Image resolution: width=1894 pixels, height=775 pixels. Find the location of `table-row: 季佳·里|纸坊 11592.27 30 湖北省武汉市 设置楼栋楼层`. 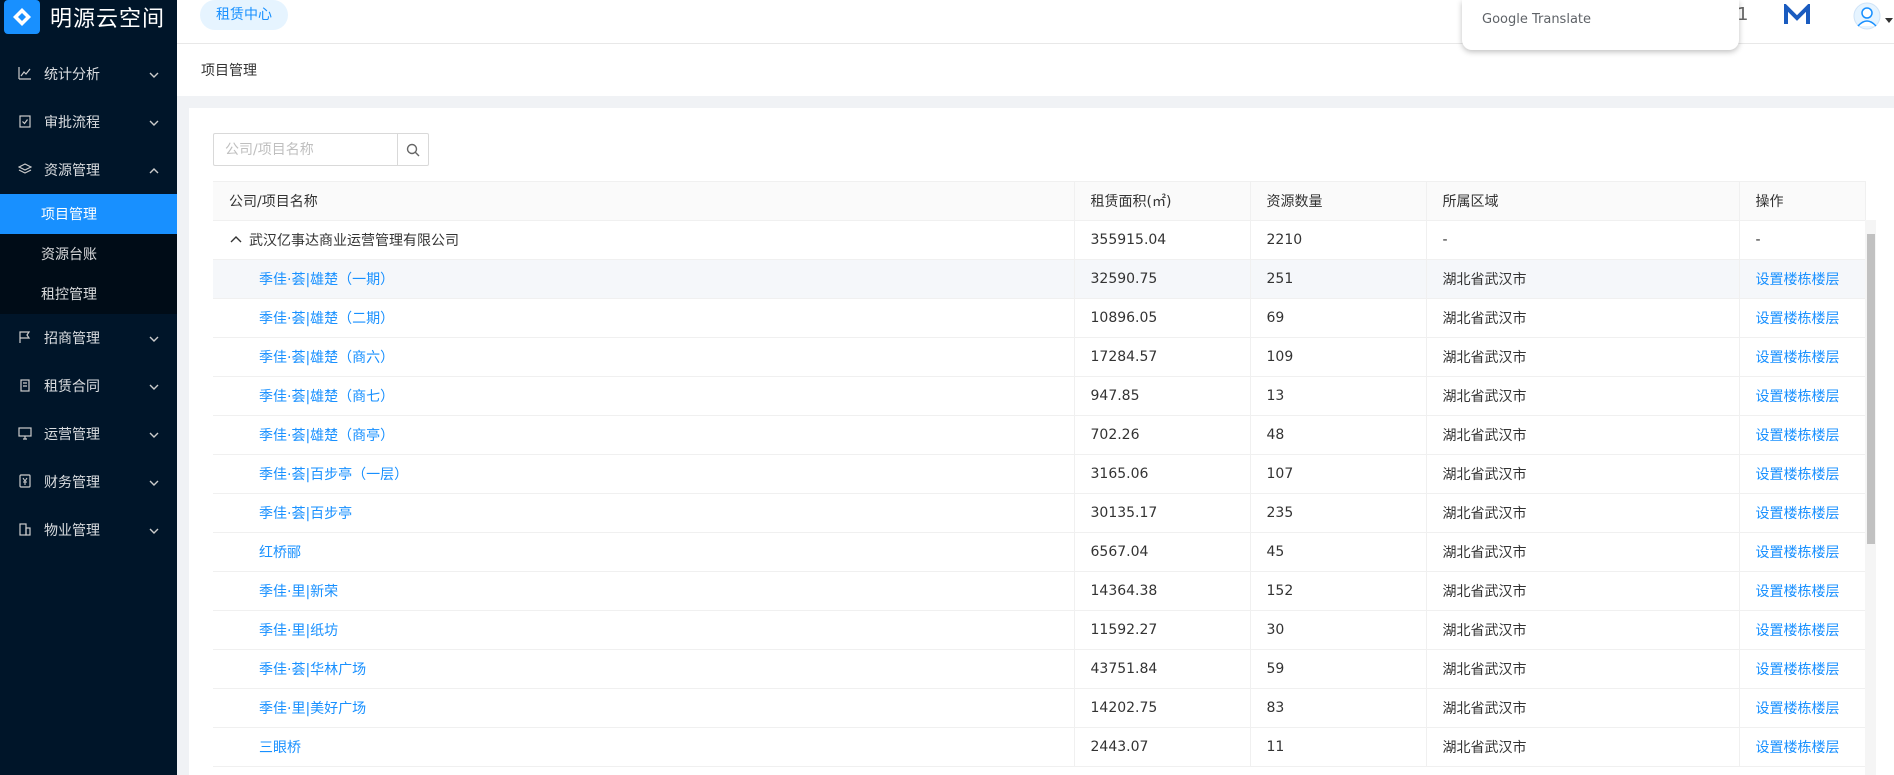

table-row: 季佳·里|纸坊 11592.27 30 湖北省武汉市 设置楼栋楼层 is located at coordinates (1039, 630).